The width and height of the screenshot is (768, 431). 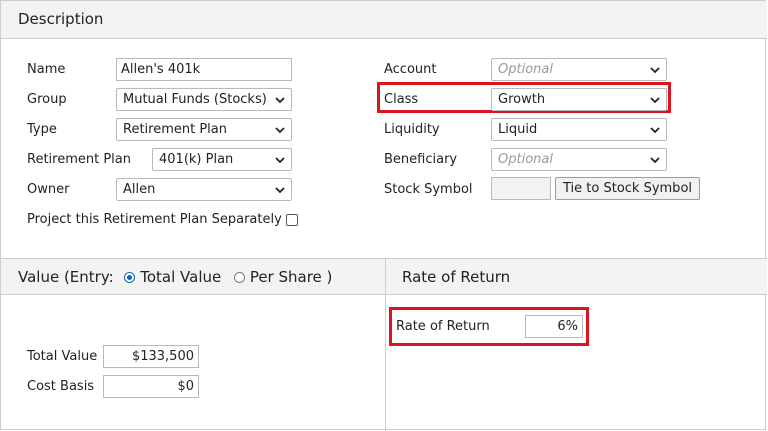 What do you see at coordinates (579, 129) in the screenshot?
I see `liquidity-select: Liquid` at bounding box center [579, 129].